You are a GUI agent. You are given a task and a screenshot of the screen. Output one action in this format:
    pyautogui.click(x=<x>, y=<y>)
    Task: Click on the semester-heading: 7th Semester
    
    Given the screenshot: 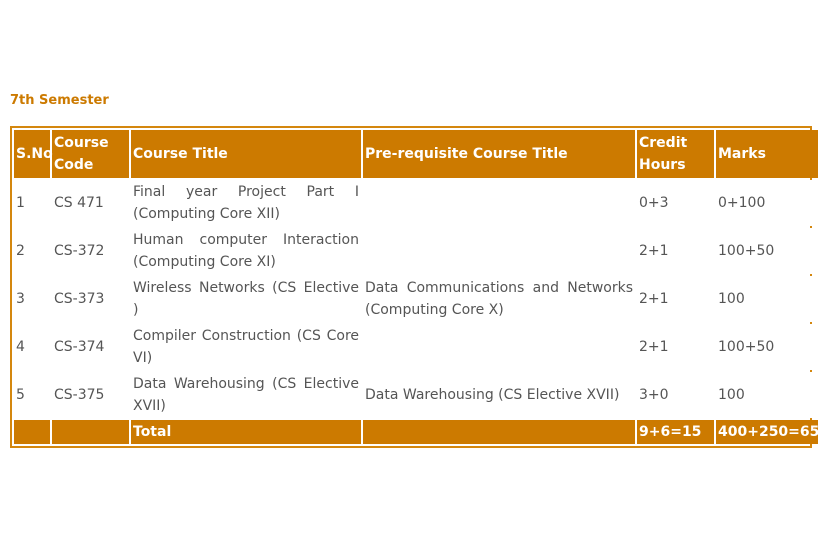 What is the action you would take?
    pyautogui.click(x=59, y=100)
    